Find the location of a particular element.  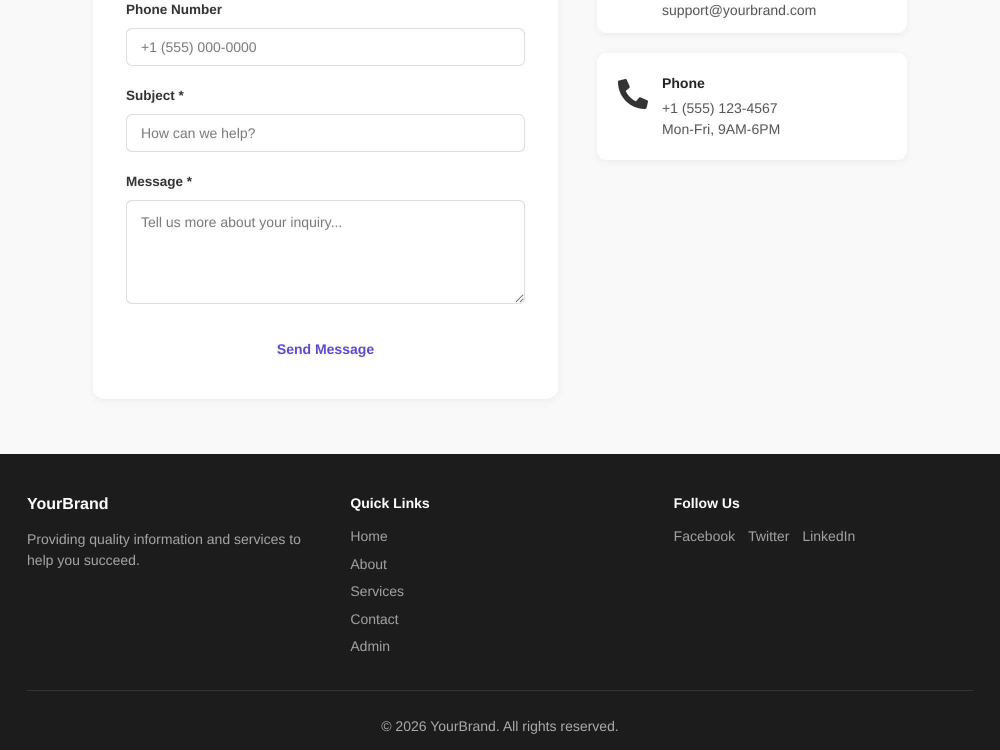

copyright-text: © 2026 YourBrand. All rights reserved. is located at coordinates (500, 726).